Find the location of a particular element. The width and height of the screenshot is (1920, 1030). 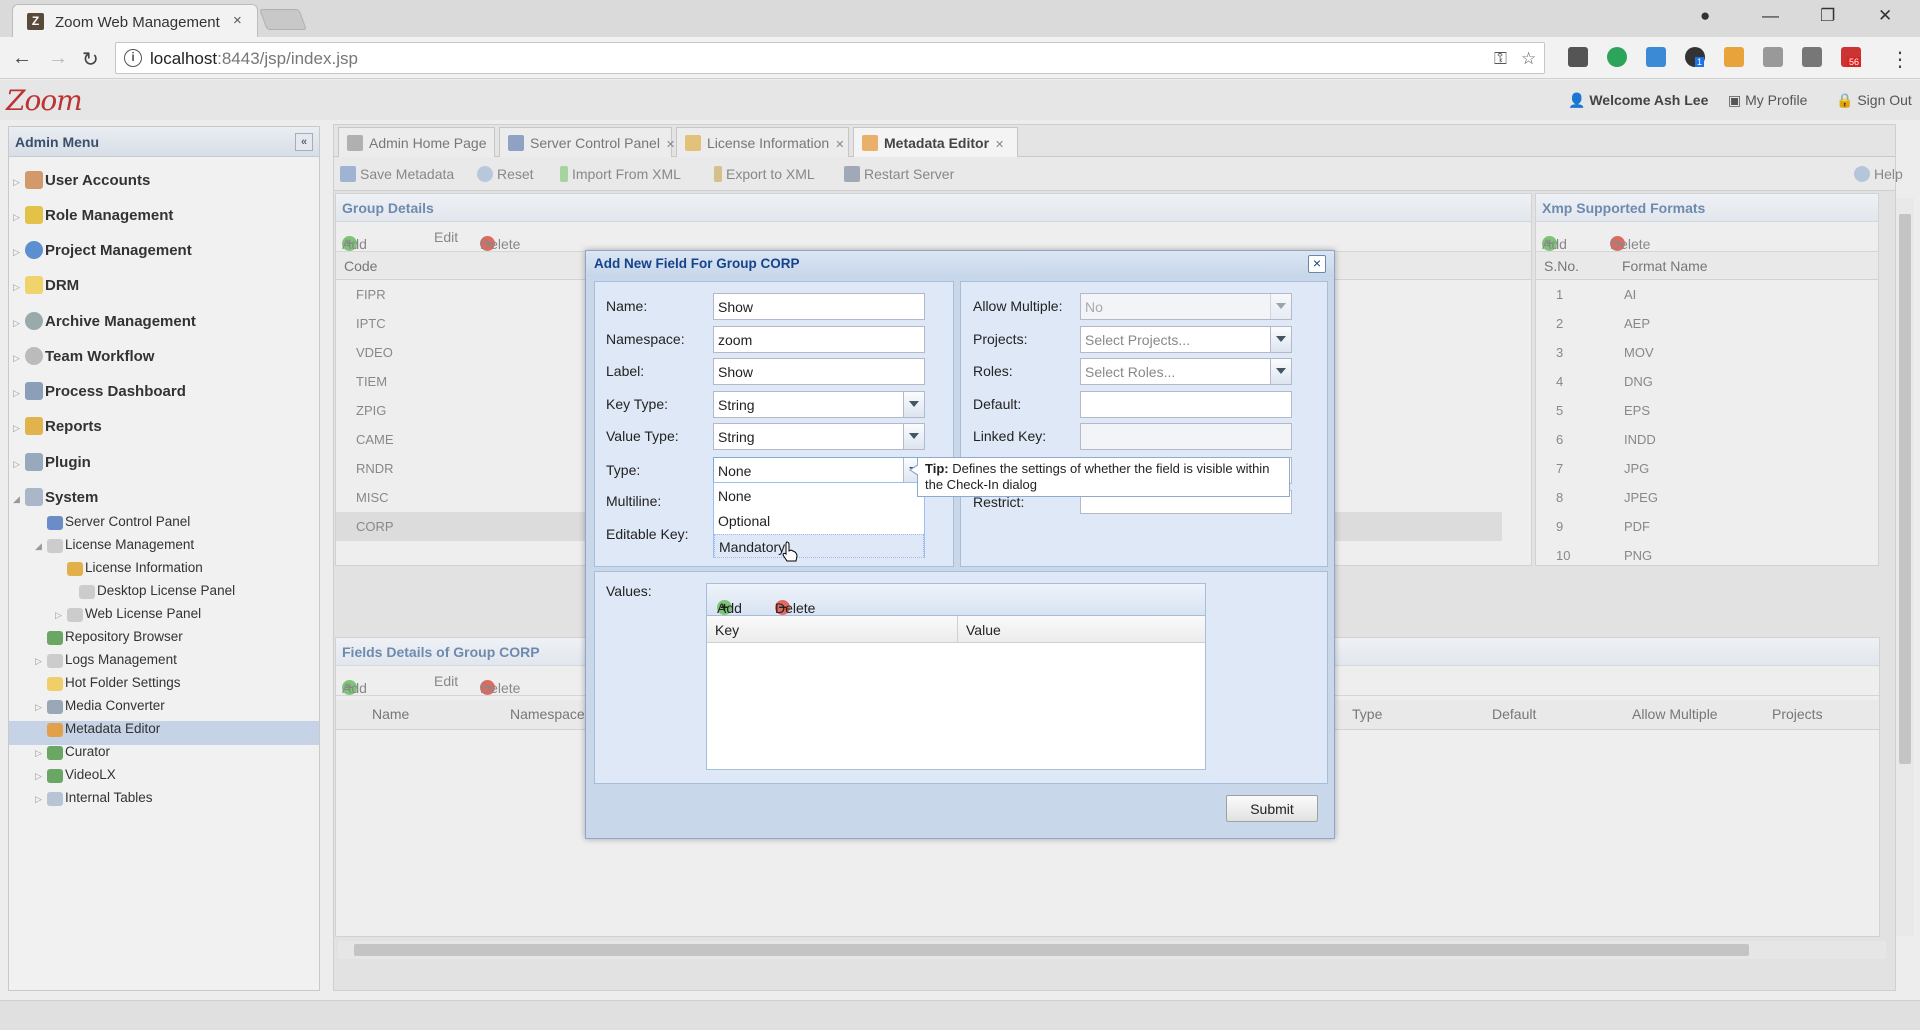

import-xml-button: Import From XML is located at coordinates (620, 174).